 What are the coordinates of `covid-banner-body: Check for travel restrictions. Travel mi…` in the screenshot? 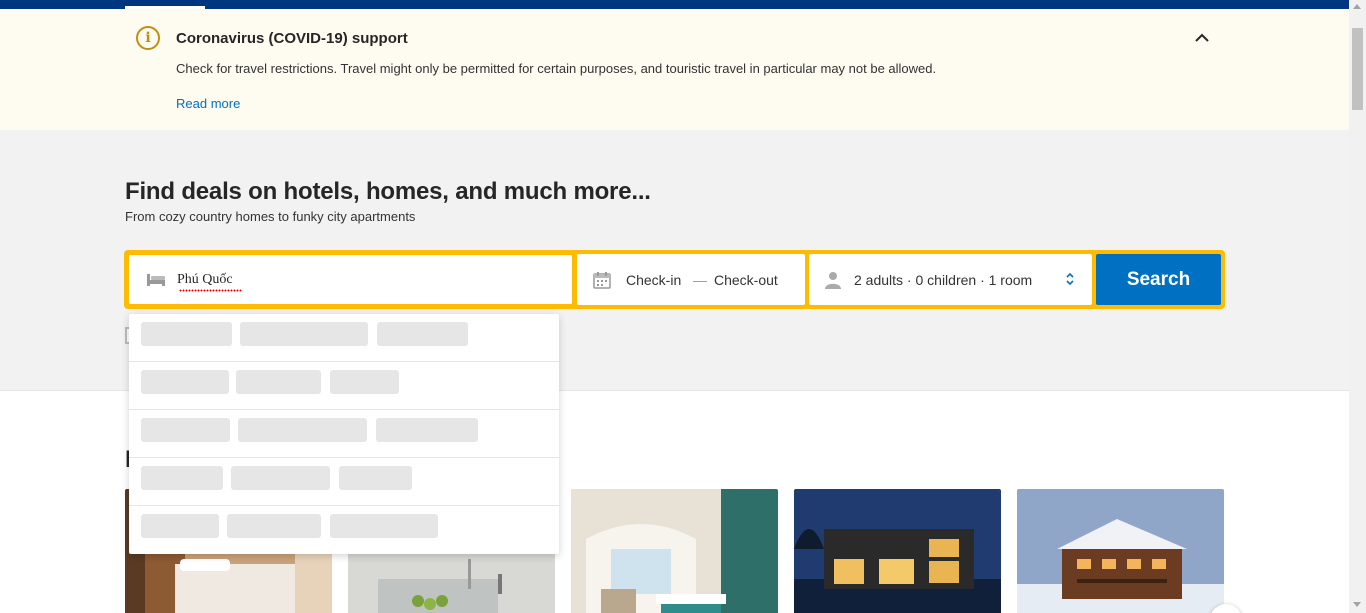 It's located at (556, 68).